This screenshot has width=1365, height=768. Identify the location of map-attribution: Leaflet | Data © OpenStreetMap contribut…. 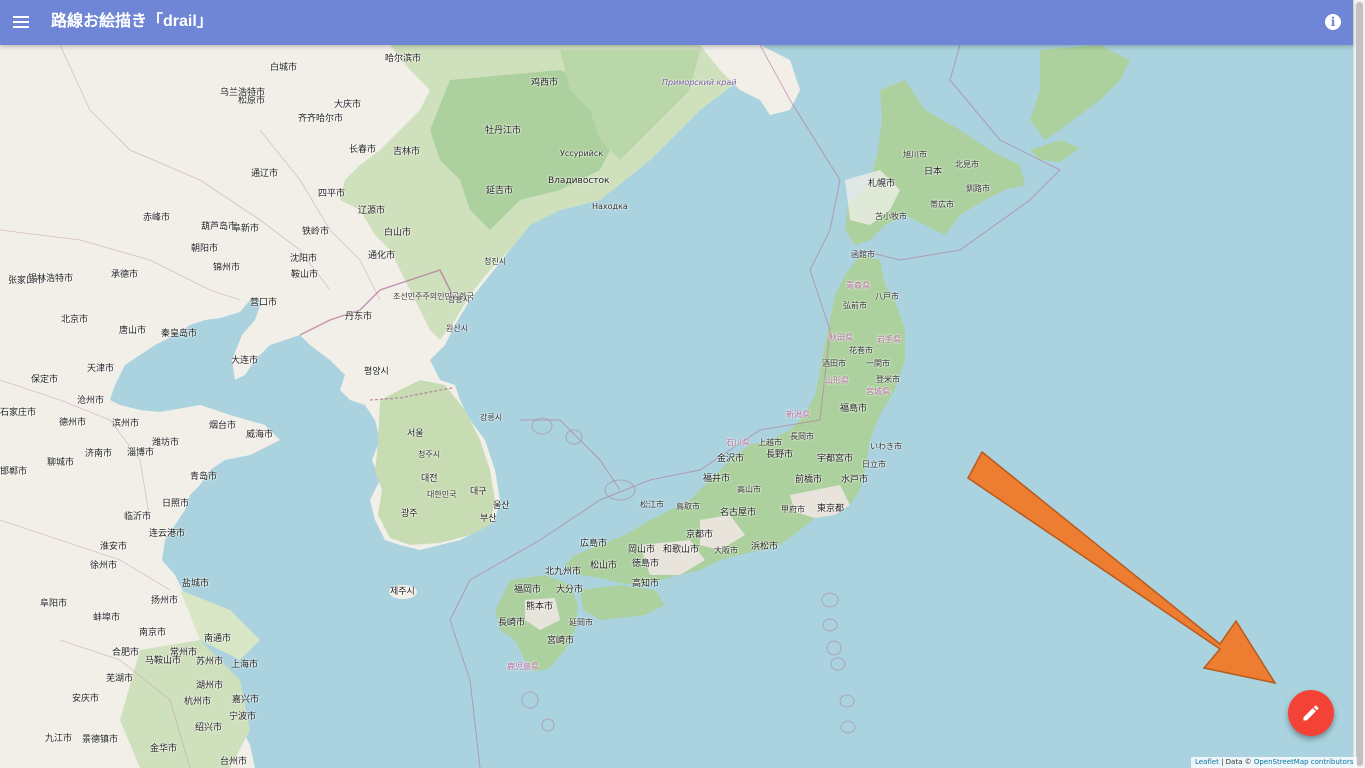
(1274, 762).